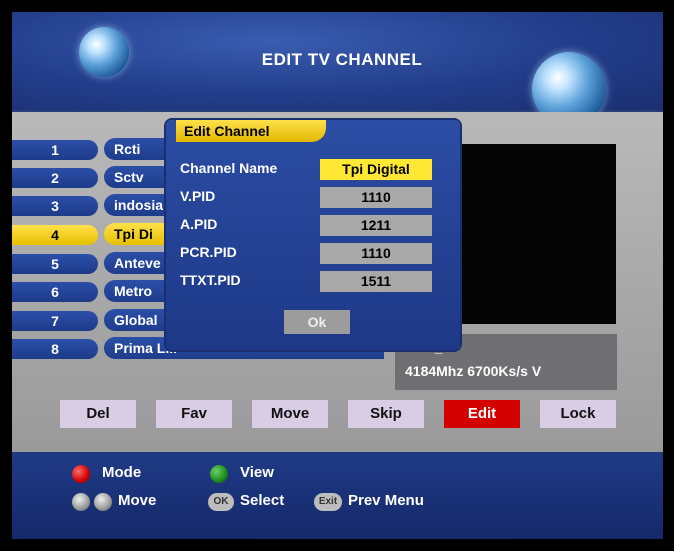 This screenshot has height=551, width=674. Describe the element at coordinates (55, 349) in the screenshot. I see `channel-number: 8` at that location.